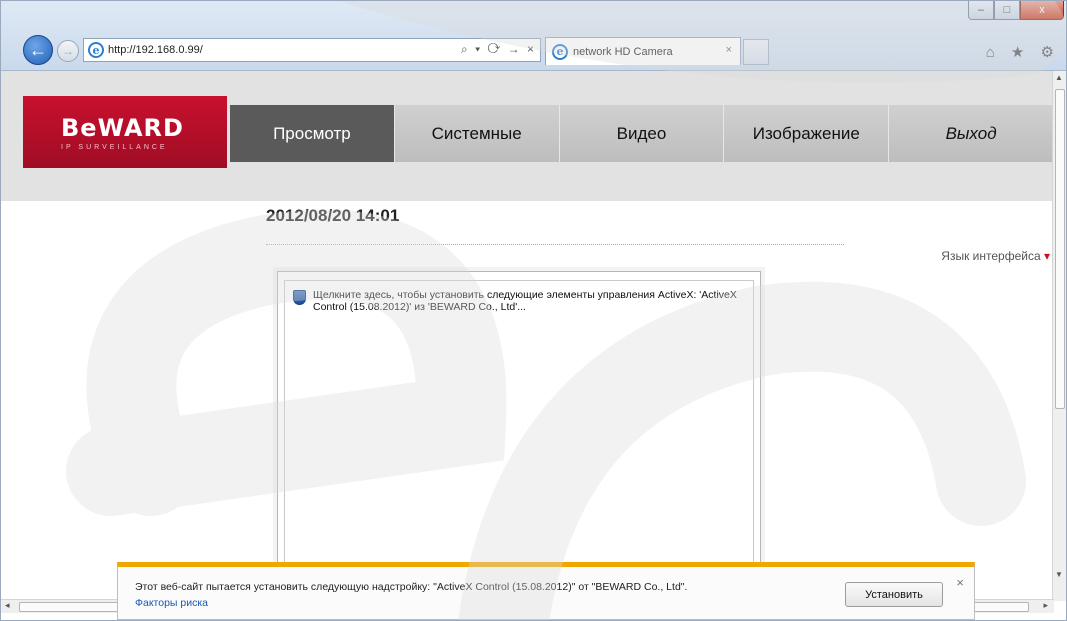 Image resolution: width=1067 pixels, height=621 pixels. Describe the element at coordinates (807, 133) in the screenshot. I see `nav-item-image: Изображение` at that location.